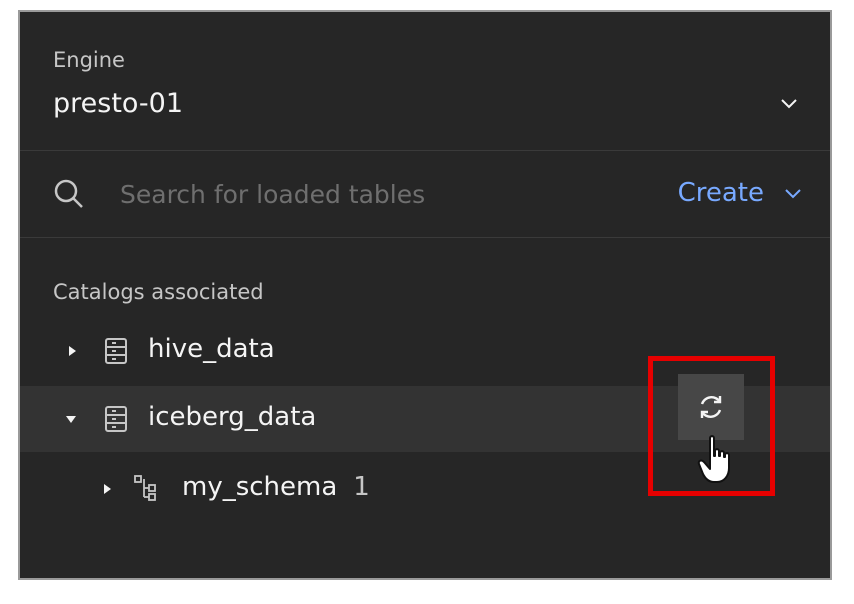 The height and width of the screenshot is (604, 854). I want to click on refresh-button, so click(711, 407).